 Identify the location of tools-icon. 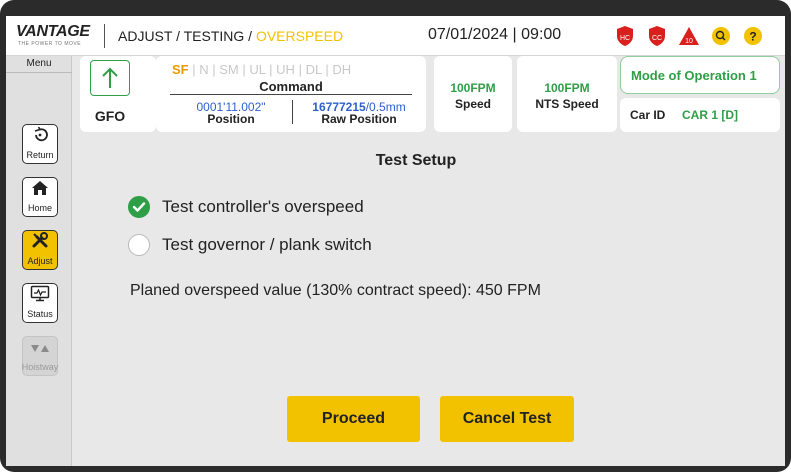
(40, 242).